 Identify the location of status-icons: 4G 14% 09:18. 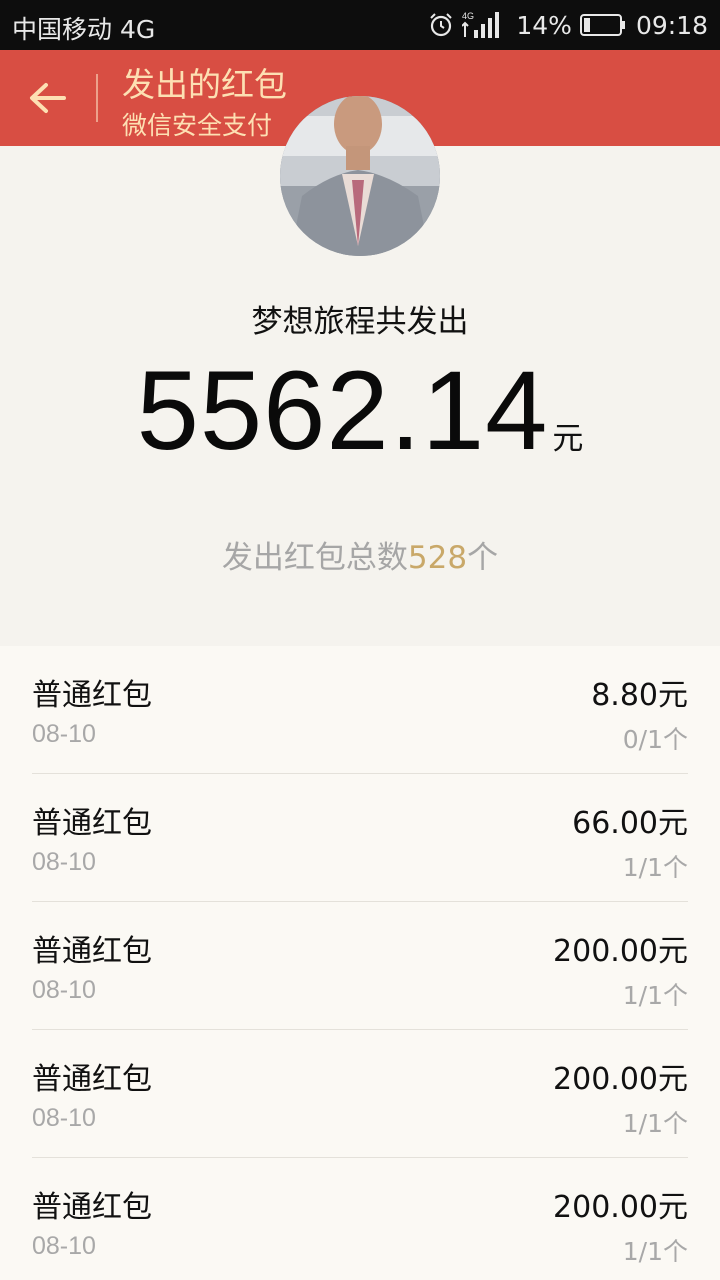
(568, 25).